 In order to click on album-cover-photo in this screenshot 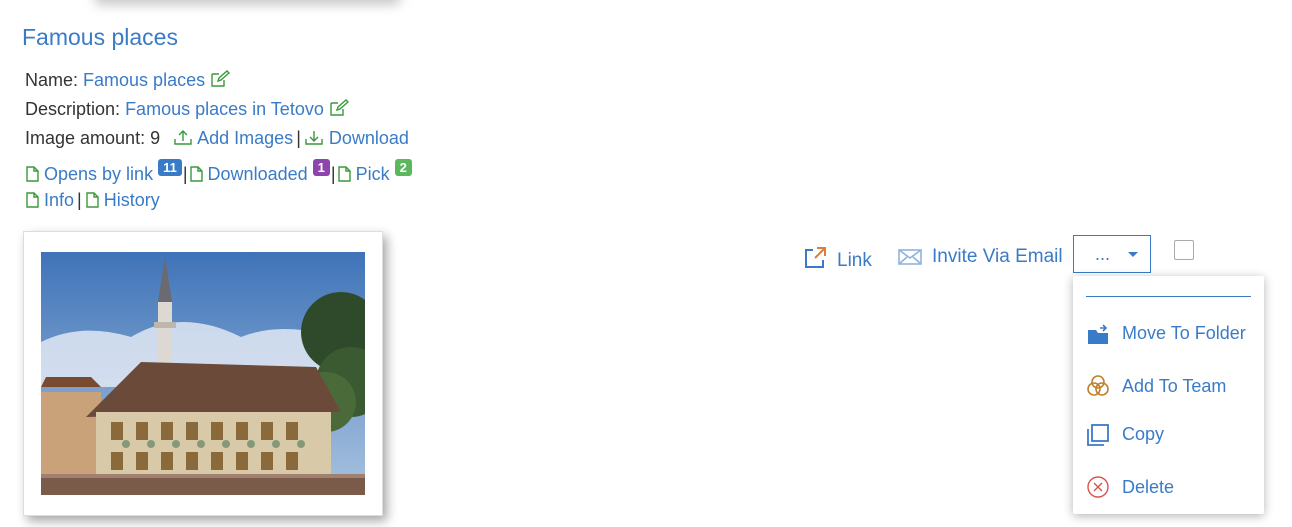, I will do `click(203, 373)`.